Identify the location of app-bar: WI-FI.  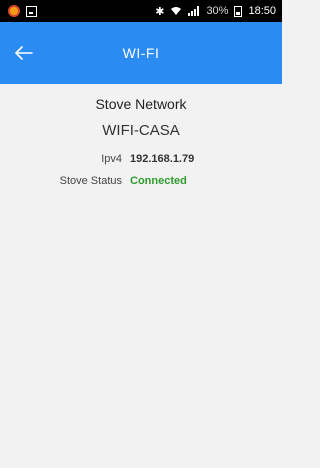
(141, 53).